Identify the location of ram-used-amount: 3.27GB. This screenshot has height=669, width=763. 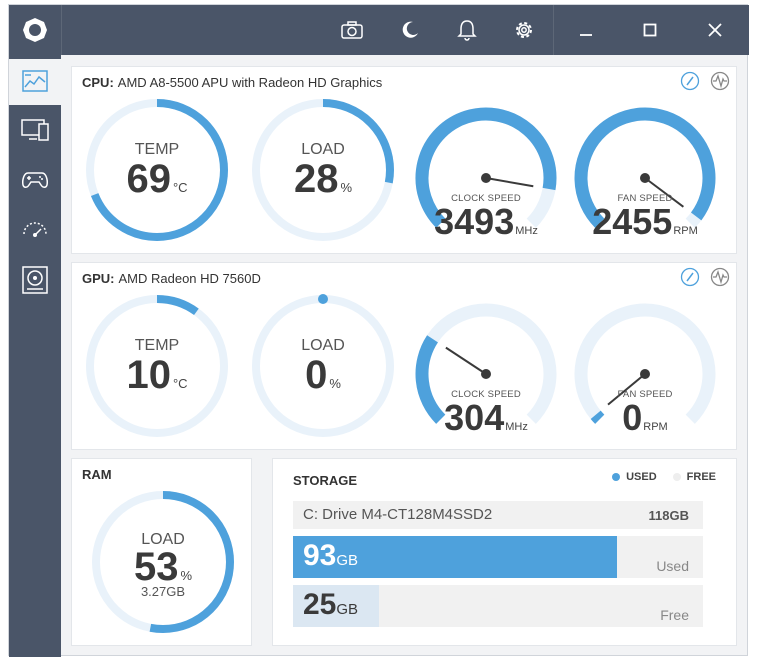
(163, 591).